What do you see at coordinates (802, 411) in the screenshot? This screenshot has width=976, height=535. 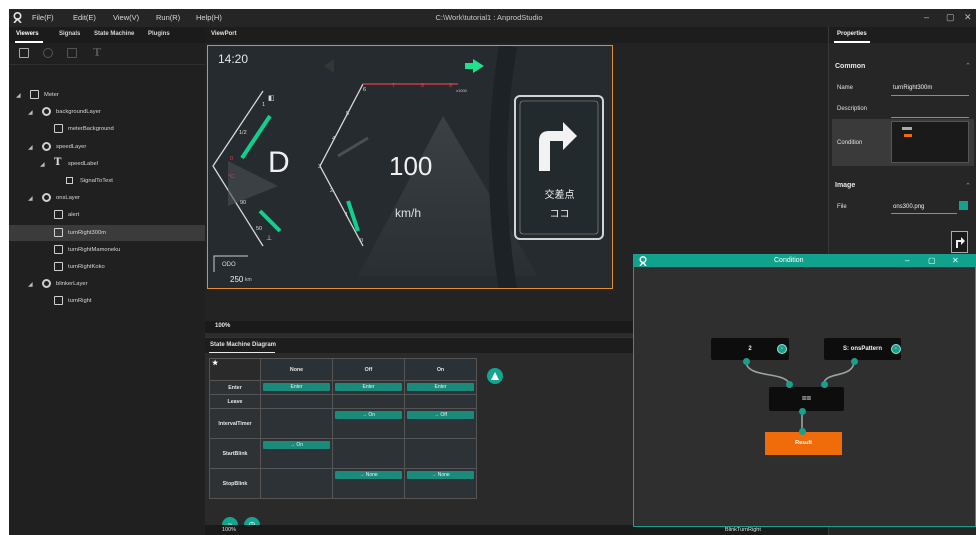 I see `operator-output-port` at bounding box center [802, 411].